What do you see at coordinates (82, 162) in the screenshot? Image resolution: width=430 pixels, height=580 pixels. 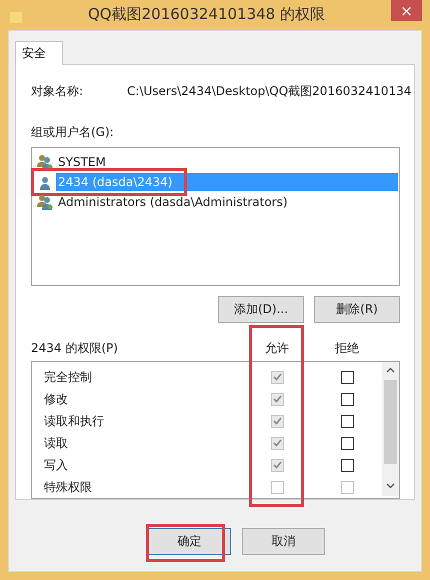 I see `list-item: SYSTEM` at bounding box center [82, 162].